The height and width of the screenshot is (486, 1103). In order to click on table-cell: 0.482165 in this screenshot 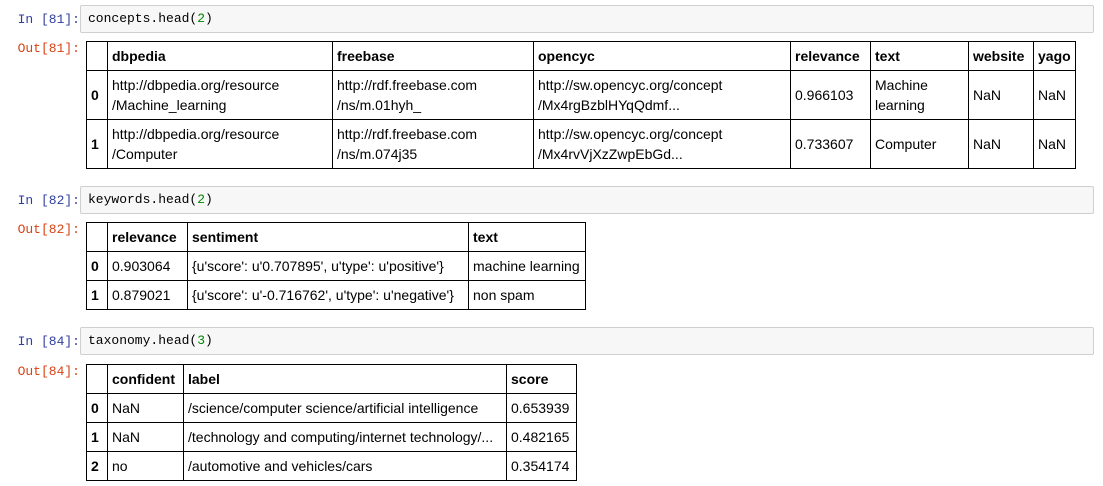, I will do `click(541, 437)`.